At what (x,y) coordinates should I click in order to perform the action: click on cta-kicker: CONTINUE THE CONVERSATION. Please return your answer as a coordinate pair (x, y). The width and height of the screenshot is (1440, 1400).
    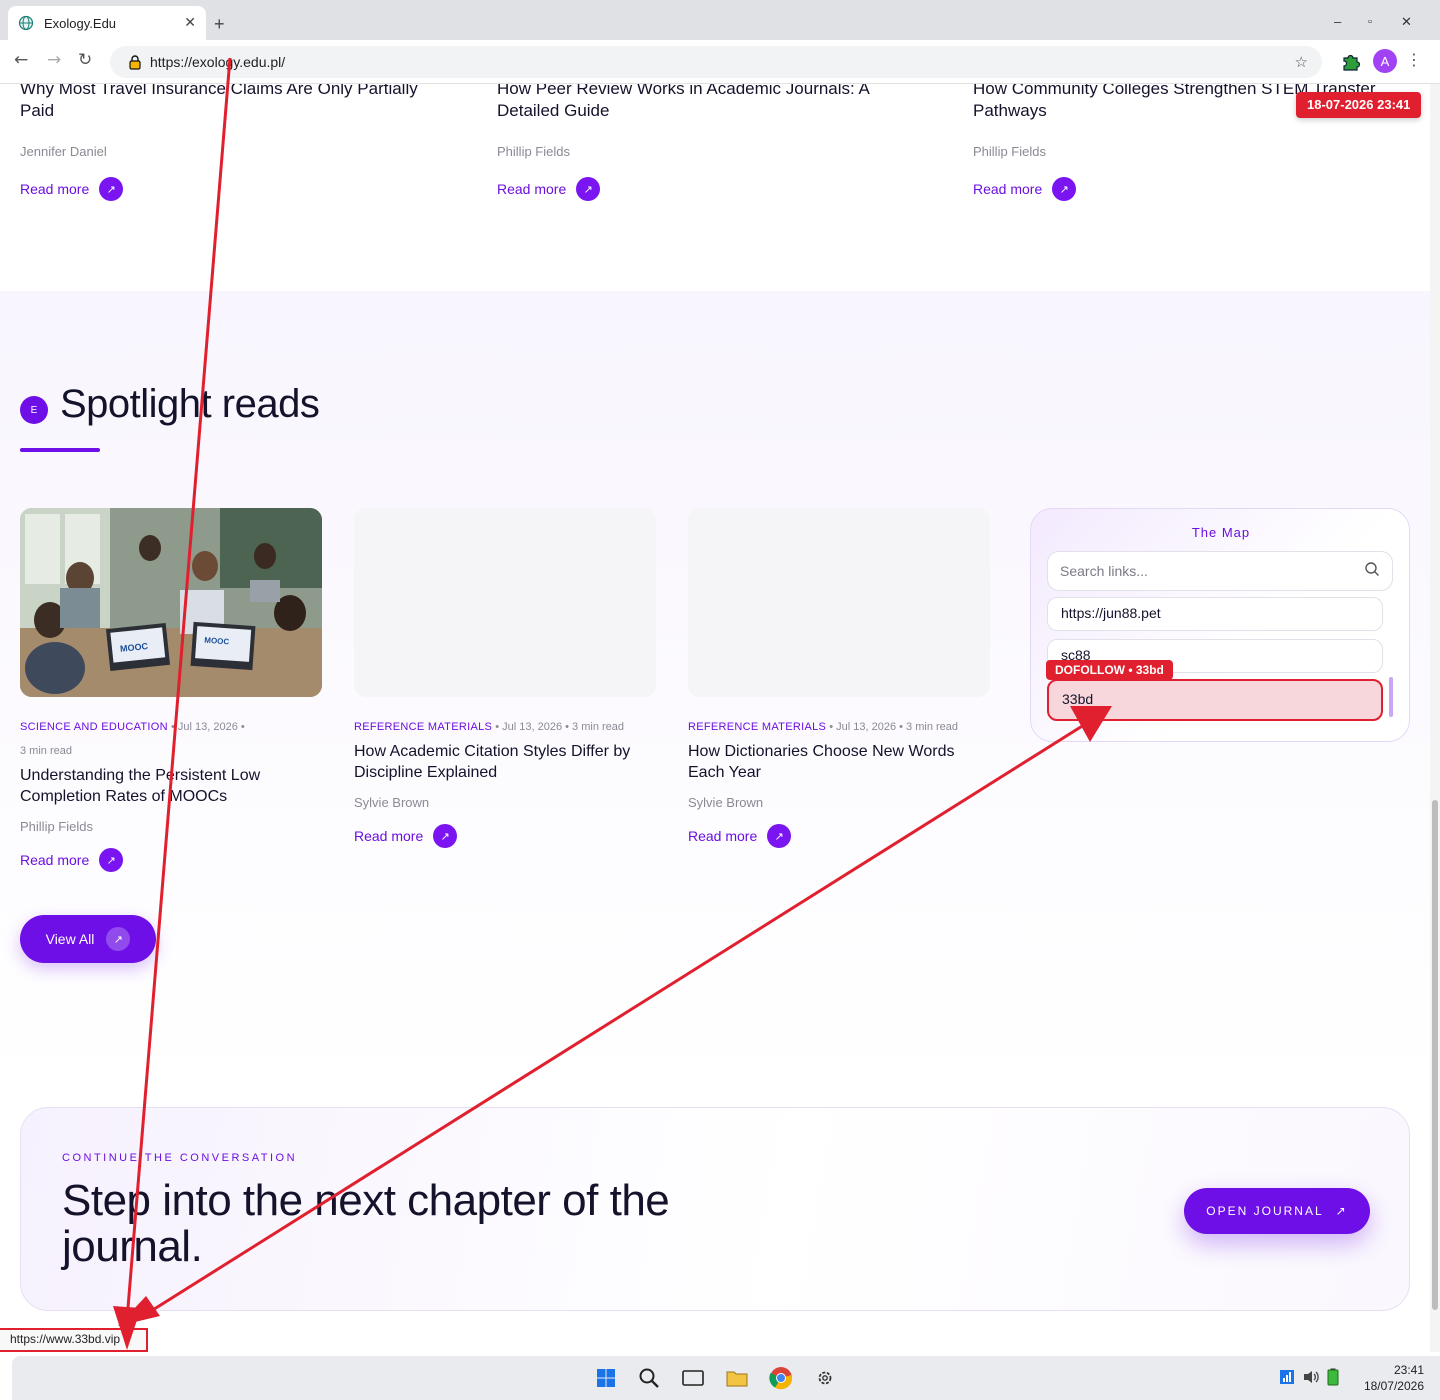
    Looking at the image, I should click on (180, 1158).